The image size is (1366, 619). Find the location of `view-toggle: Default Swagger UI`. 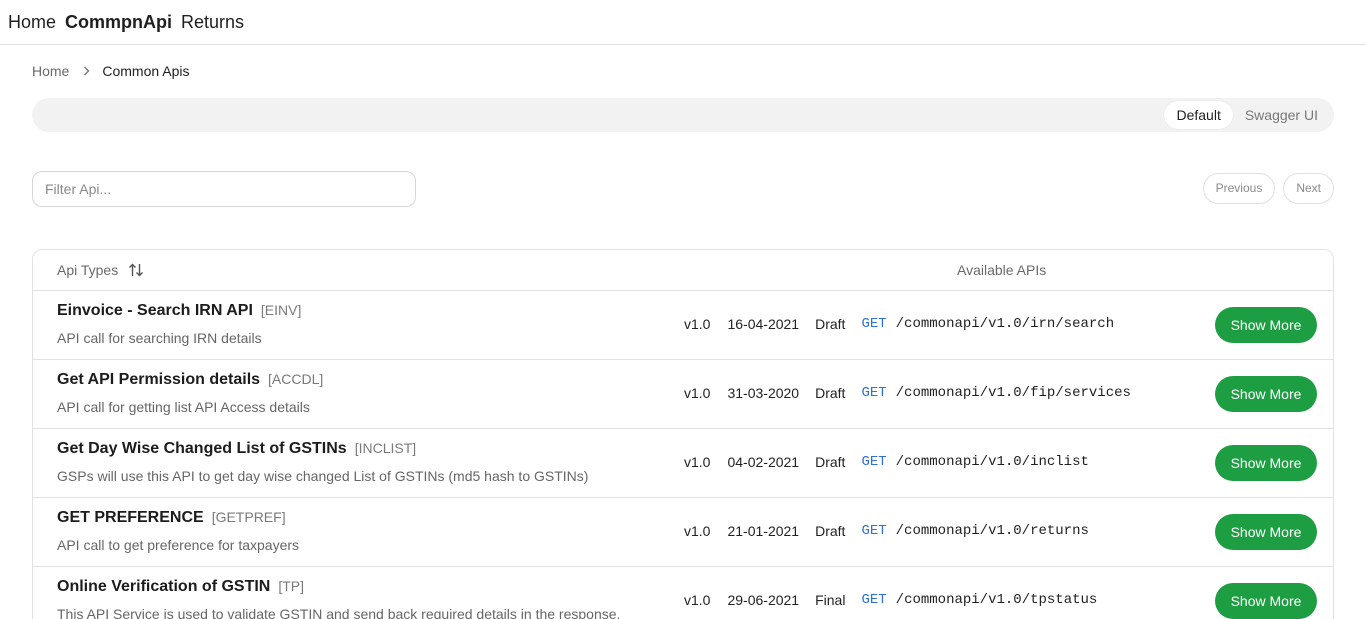

view-toggle: Default Swagger UI is located at coordinates (1247, 115).